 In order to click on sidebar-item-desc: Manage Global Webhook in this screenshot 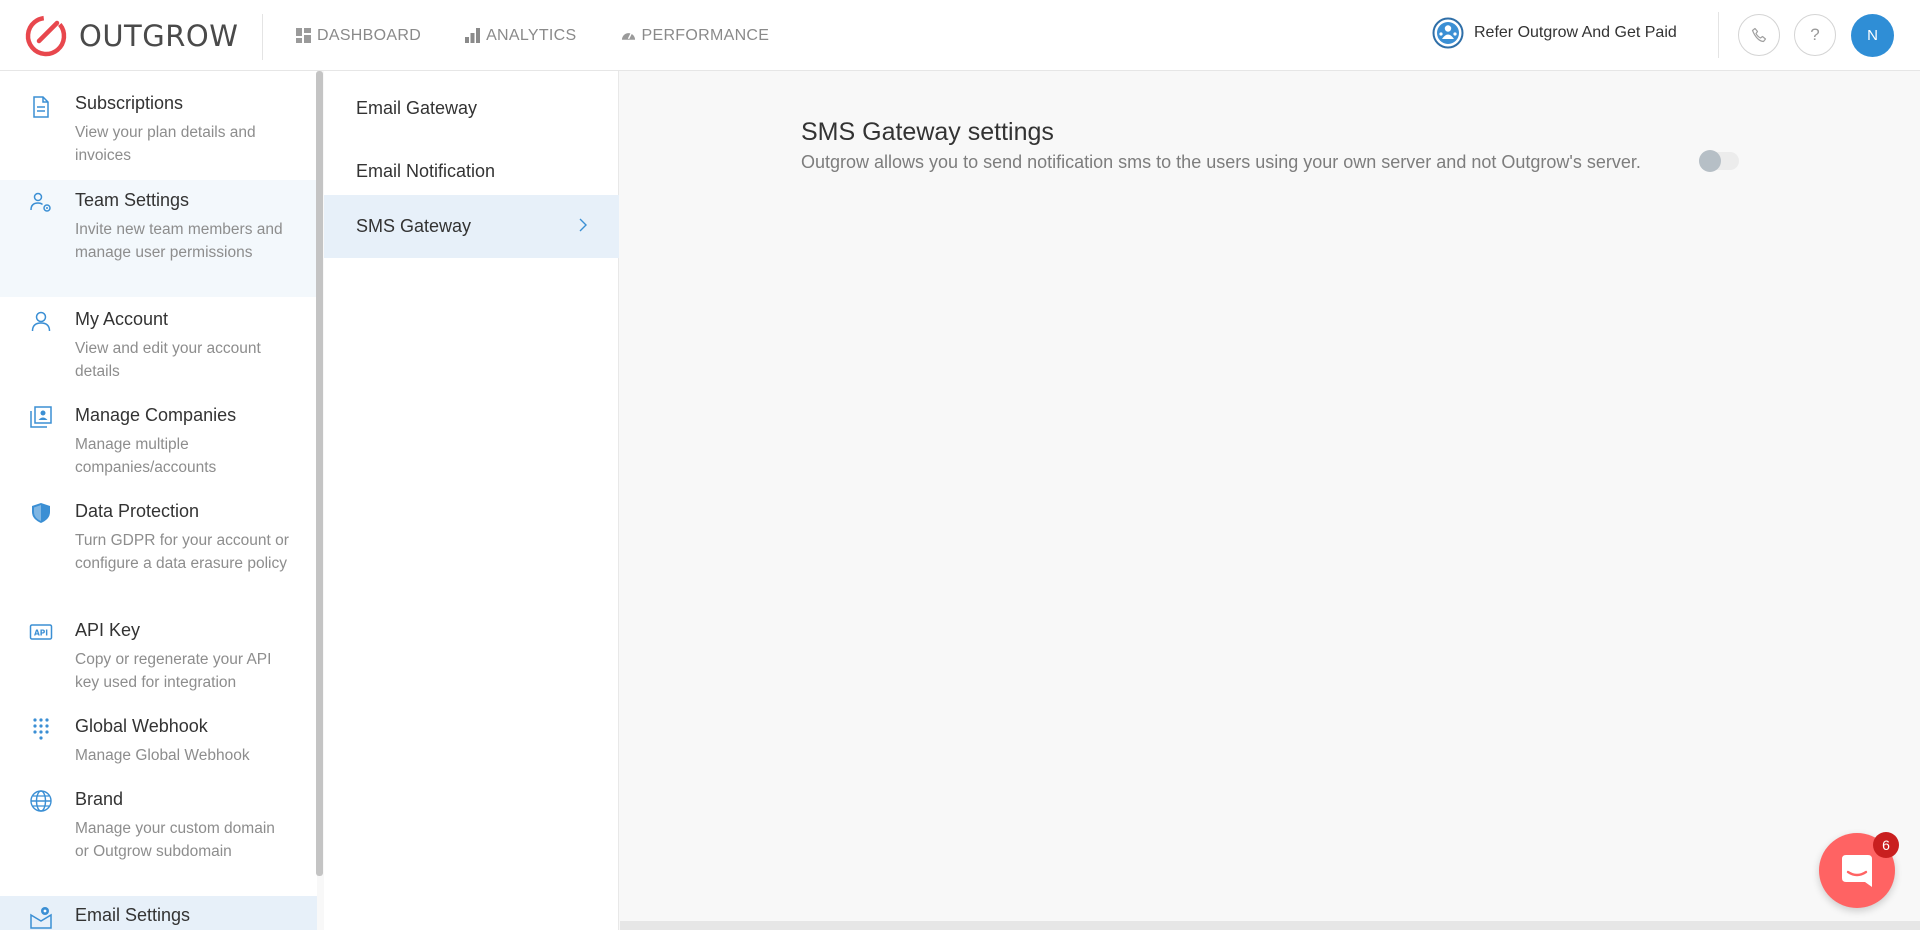, I will do `click(162, 755)`.